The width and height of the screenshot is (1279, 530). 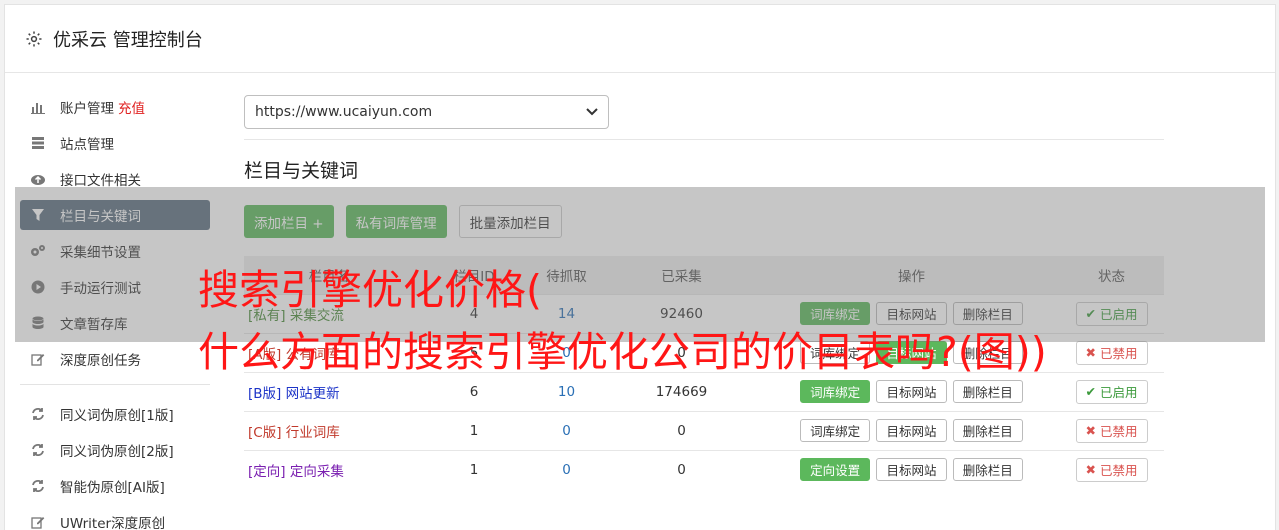 What do you see at coordinates (312, 432) in the screenshot?
I see `column-name: 行业词库` at bounding box center [312, 432].